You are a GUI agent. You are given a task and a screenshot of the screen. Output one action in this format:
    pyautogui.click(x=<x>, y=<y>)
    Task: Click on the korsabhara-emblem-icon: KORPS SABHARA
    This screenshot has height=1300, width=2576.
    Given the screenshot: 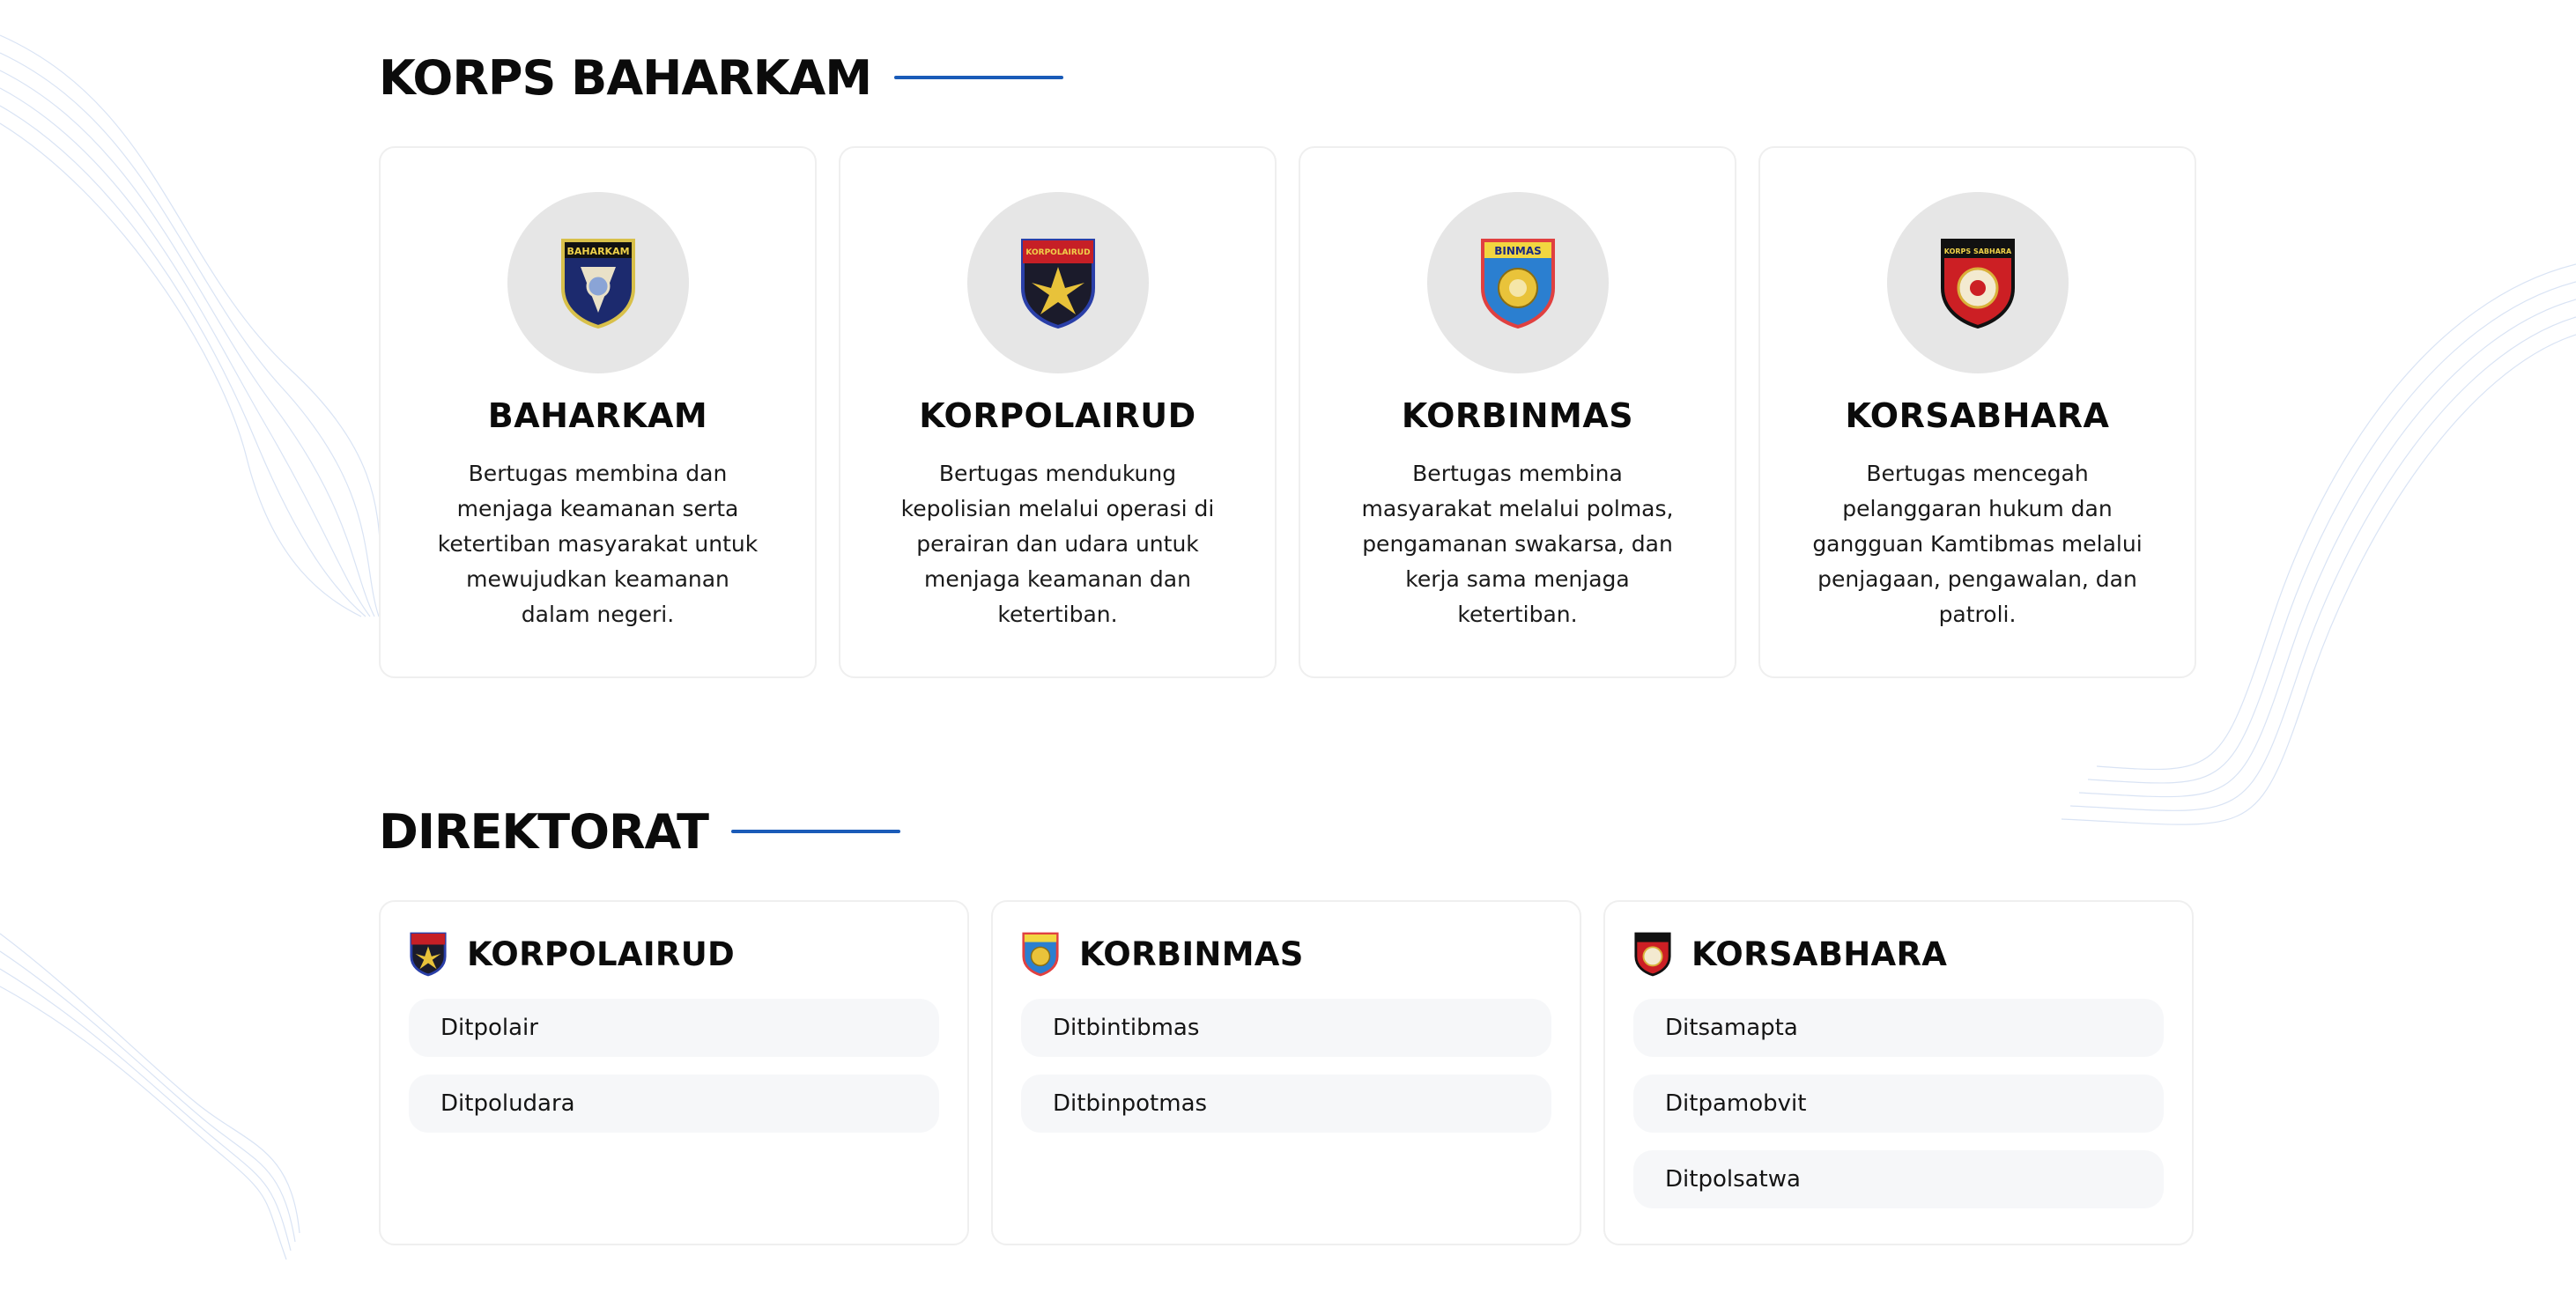 What is the action you would take?
    pyautogui.click(x=1978, y=284)
    